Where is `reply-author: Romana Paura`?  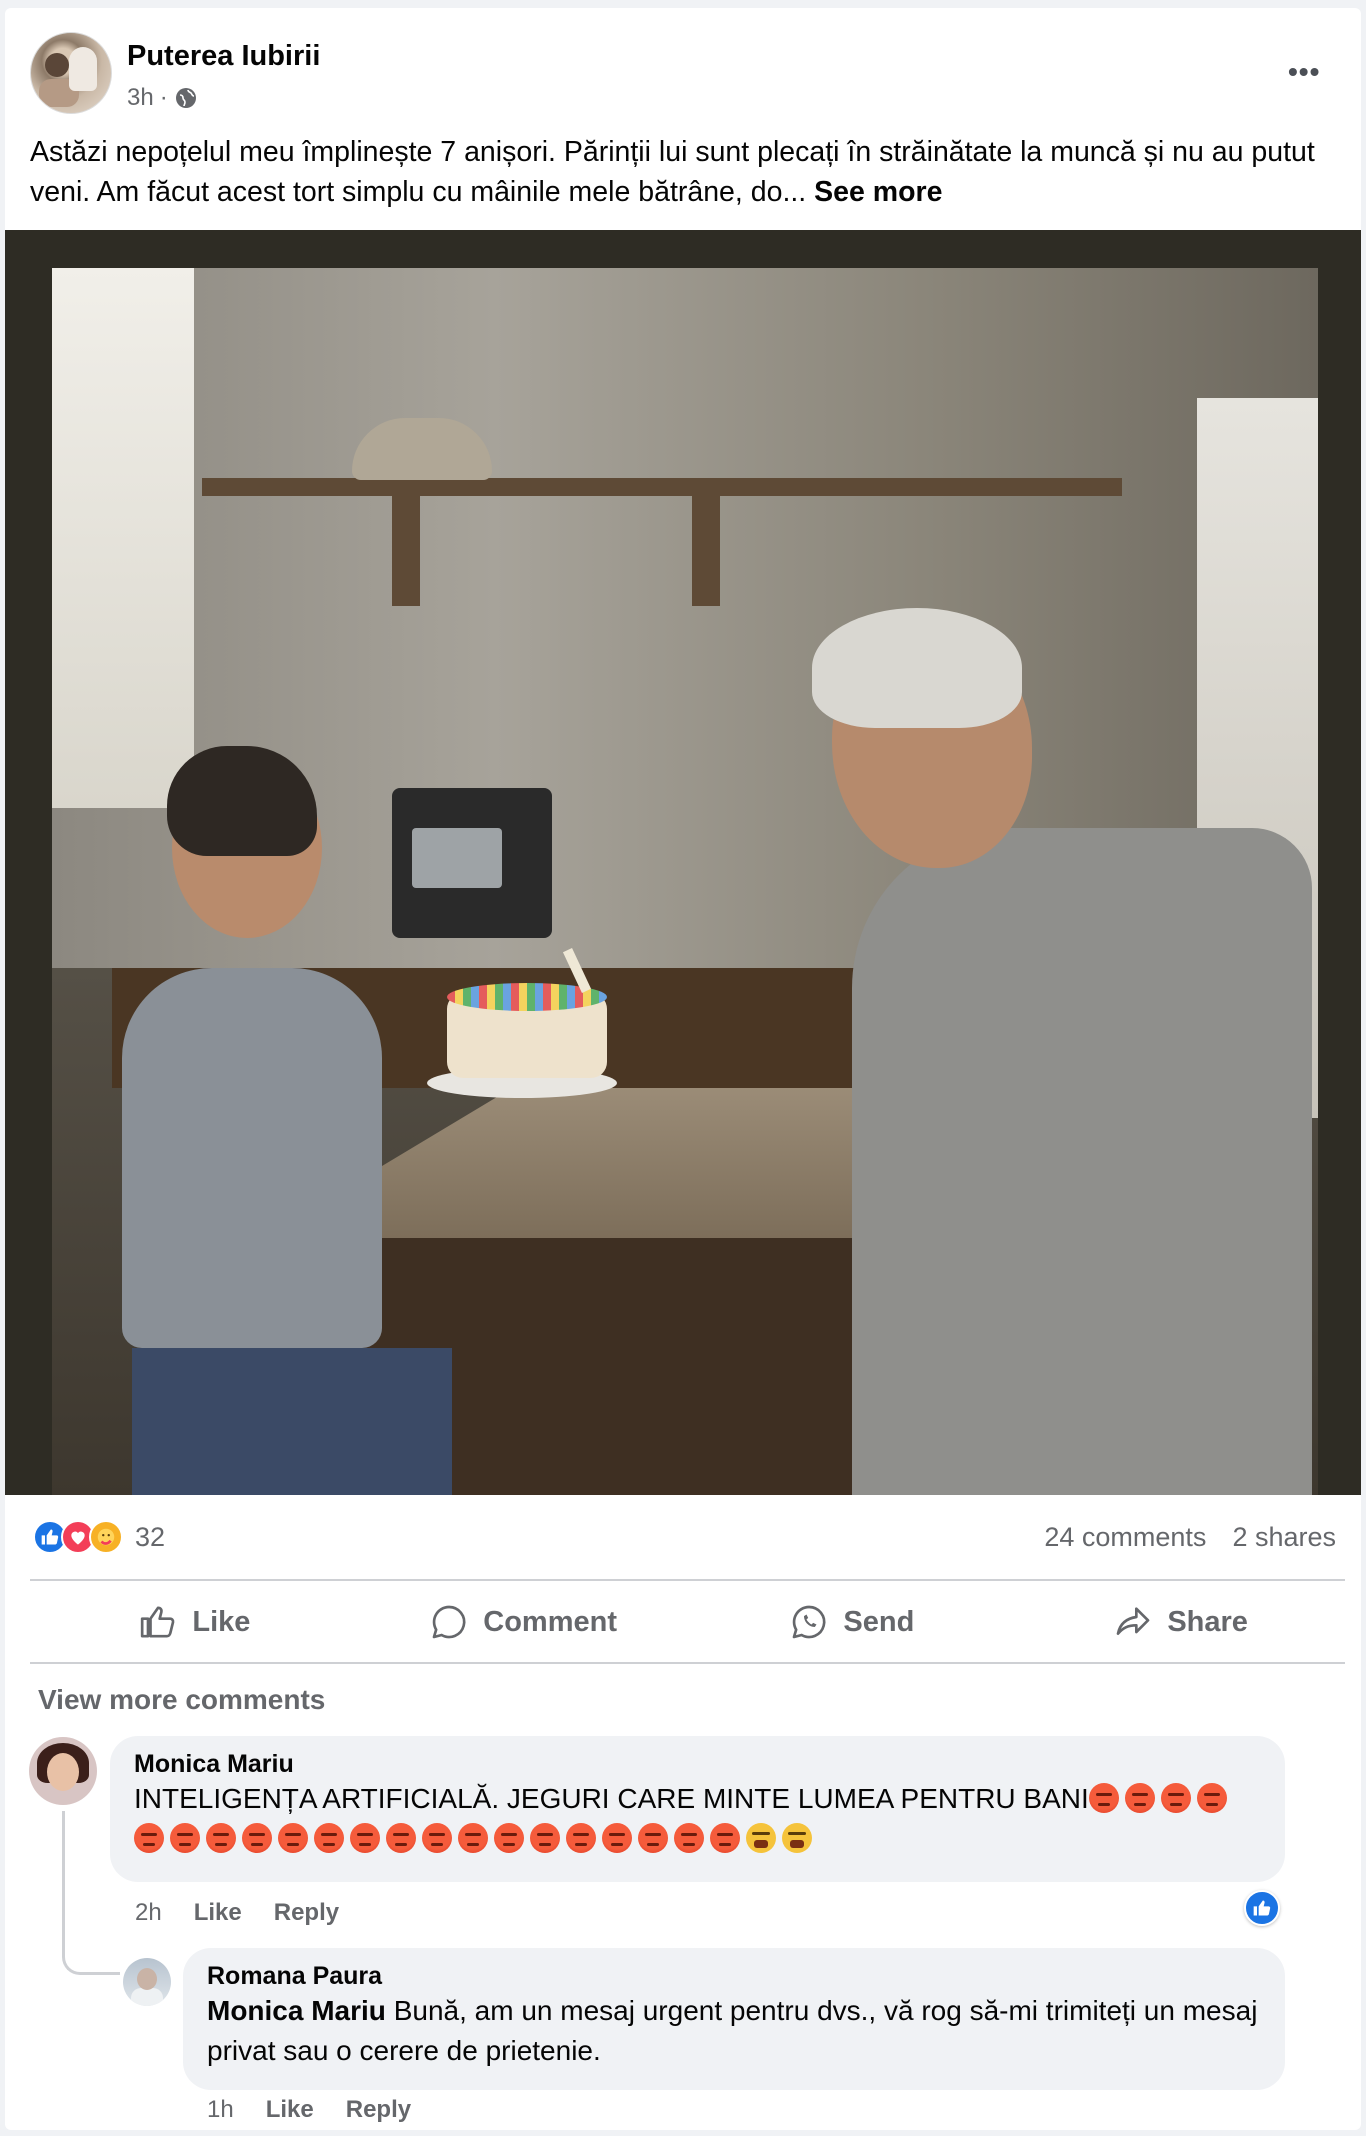 reply-author: Romana Paura is located at coordinates (734, 1976).